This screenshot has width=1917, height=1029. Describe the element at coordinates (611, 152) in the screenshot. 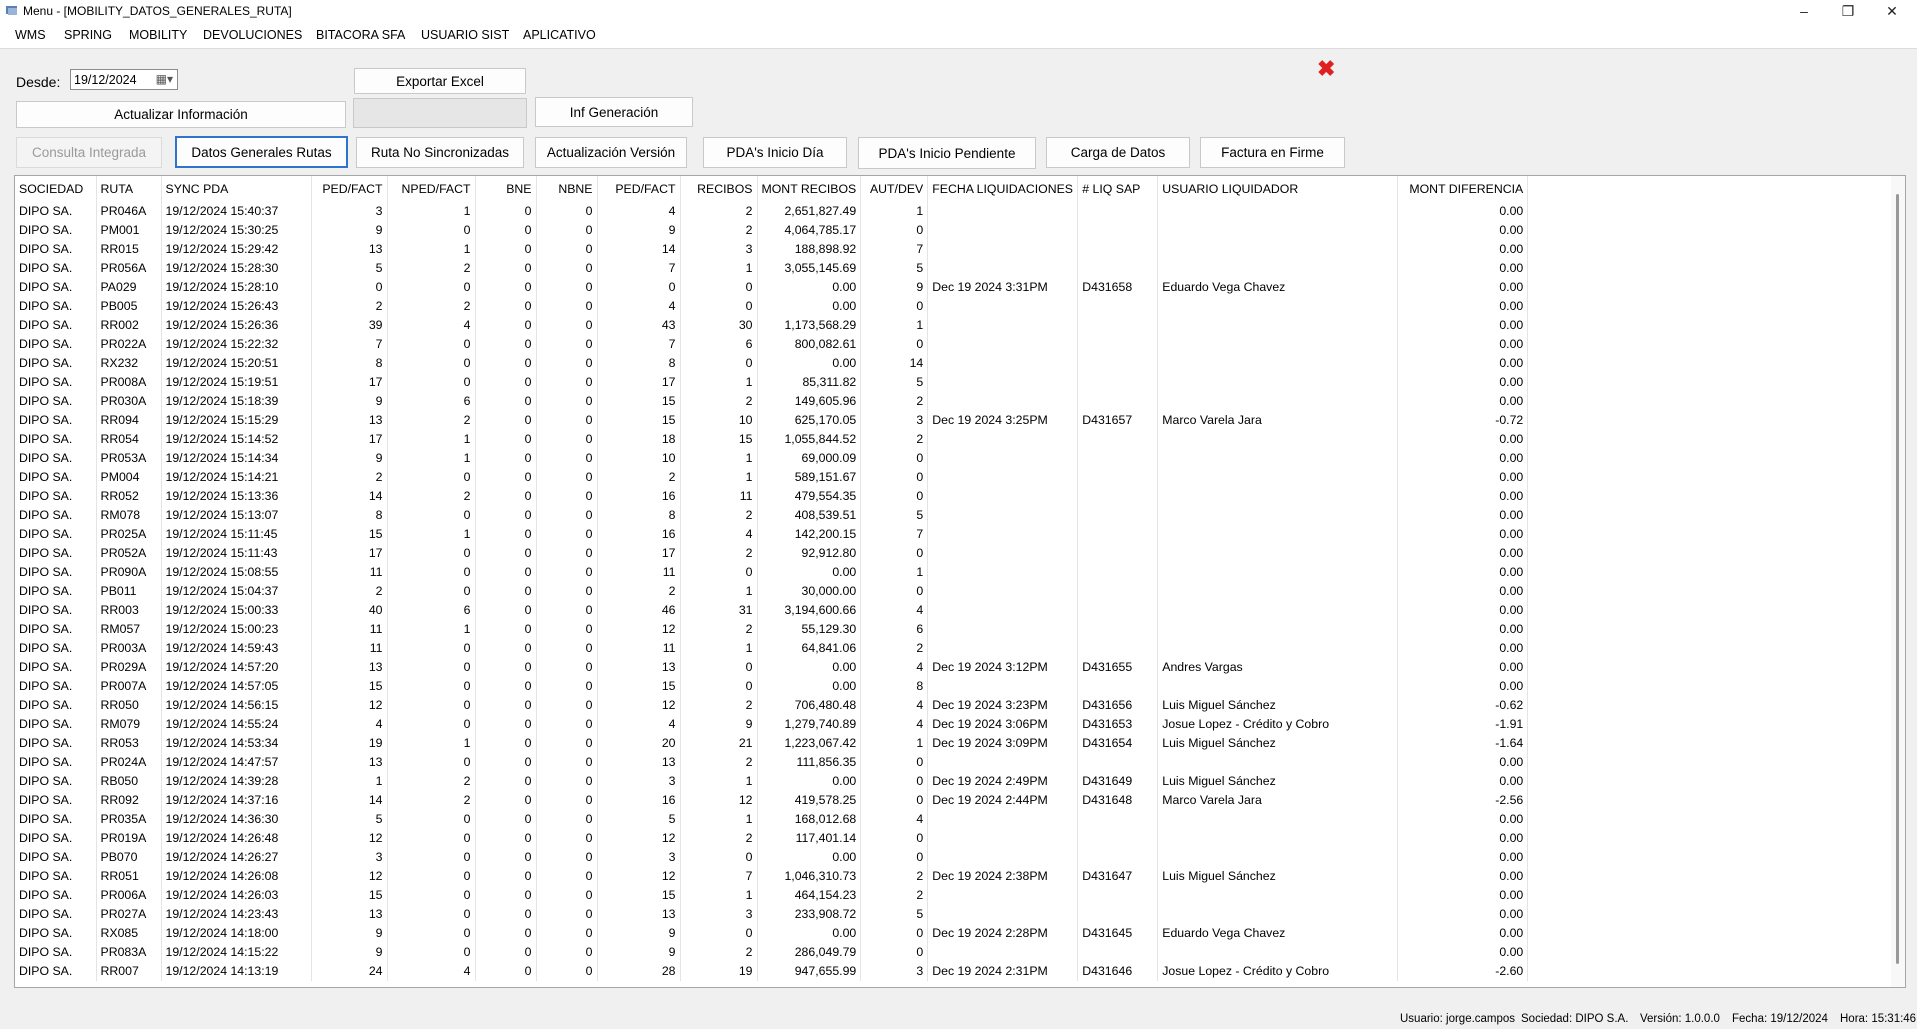

I see `tab-actualizacion-version: Actualización Versión` at that location.